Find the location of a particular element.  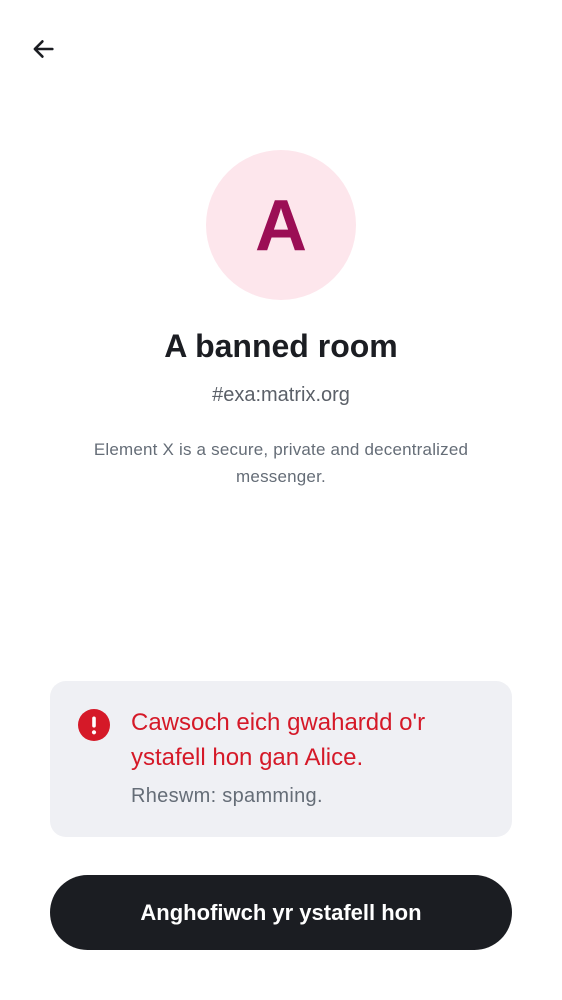

back-button is located at coordinates (43, 51).